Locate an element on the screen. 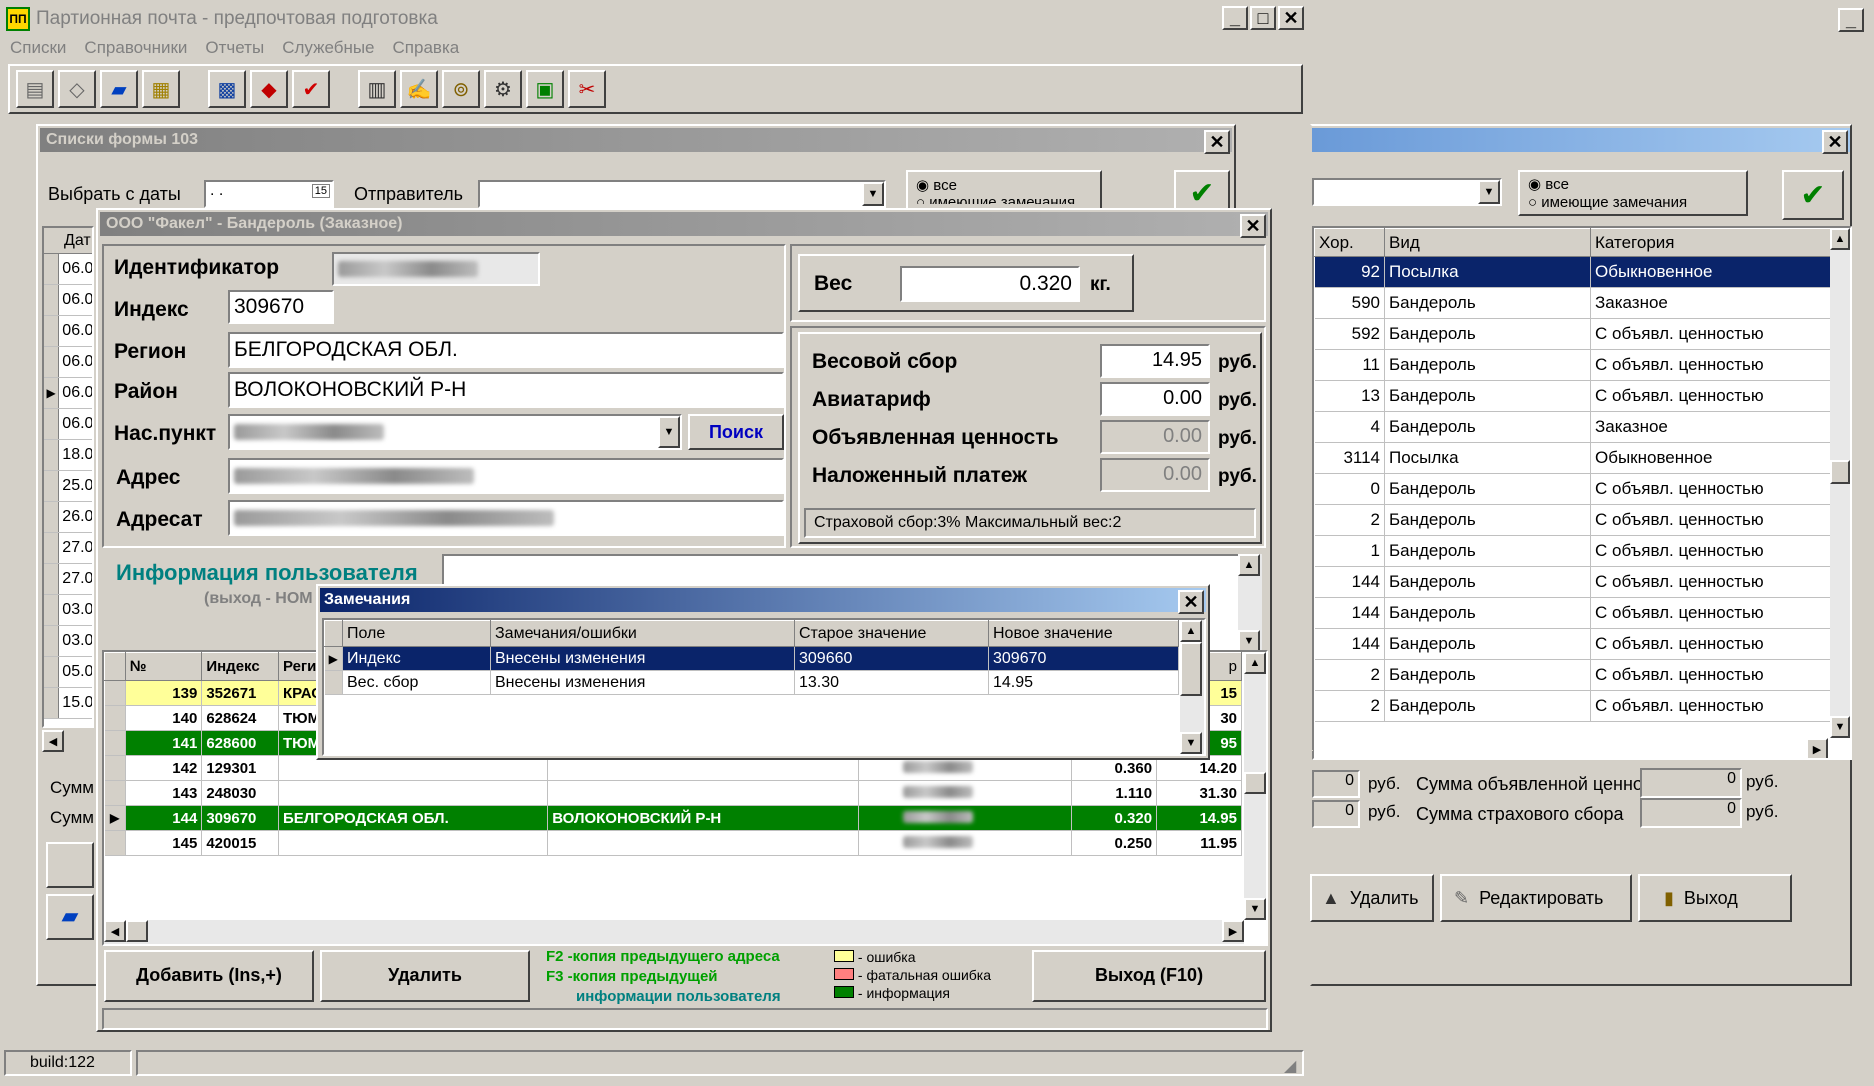 This screenshot has width=1874, height=1086. radio-all: ◉ все is located at coordinates (1004, 185).